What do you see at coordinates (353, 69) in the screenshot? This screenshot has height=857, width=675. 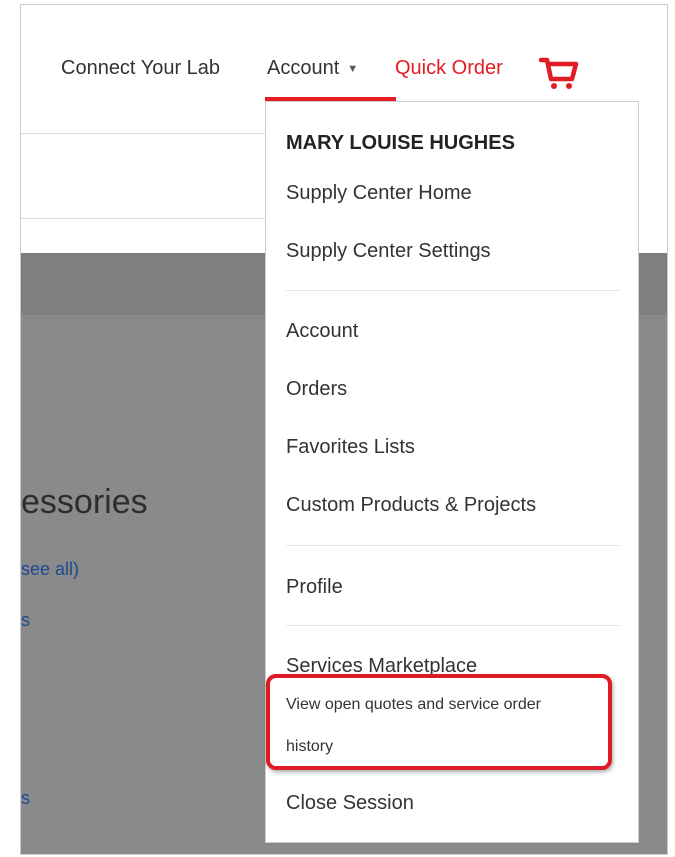 I see `caret-down-icon: ▼` at bounding box center [353, 69].